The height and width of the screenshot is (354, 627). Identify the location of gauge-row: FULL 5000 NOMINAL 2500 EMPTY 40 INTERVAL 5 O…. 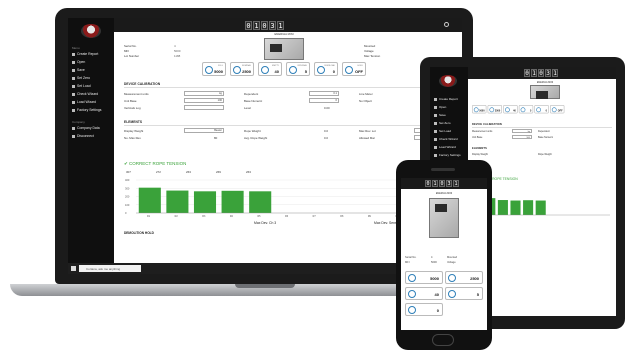
(284, 69).